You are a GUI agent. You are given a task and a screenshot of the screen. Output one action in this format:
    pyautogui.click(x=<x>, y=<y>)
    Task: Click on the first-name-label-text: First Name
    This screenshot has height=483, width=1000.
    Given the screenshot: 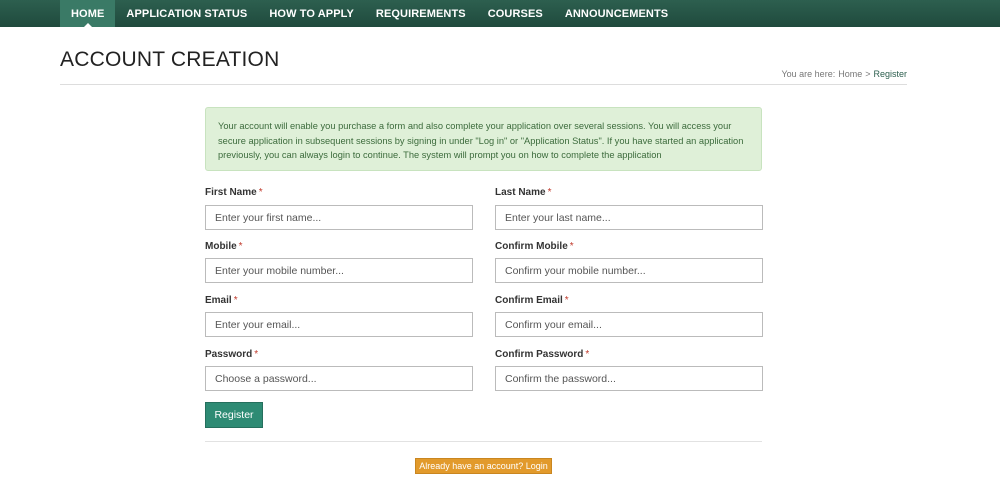 What is the action you would take?
    pyautogui.click(x=231, y=192)
    